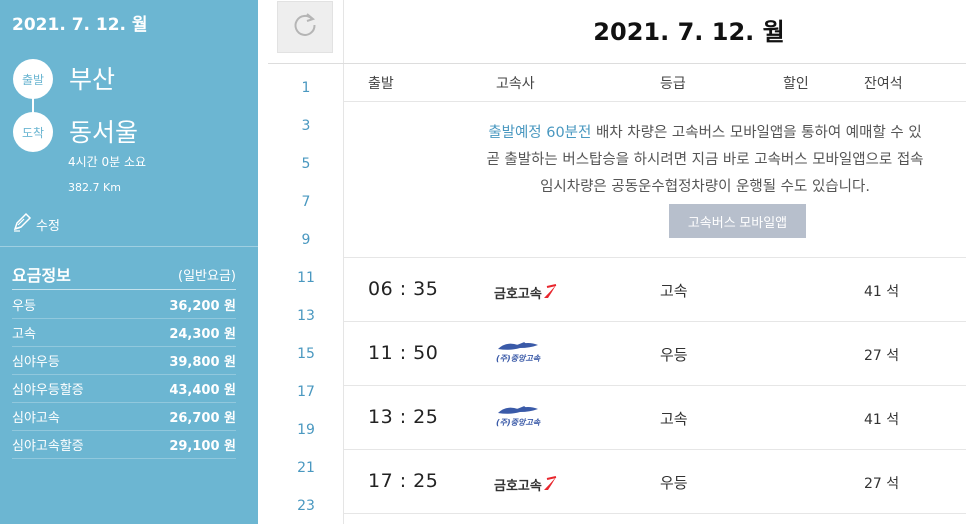  I want to click on fare-row: 심야우등 39,800 원, so click(124, 361).